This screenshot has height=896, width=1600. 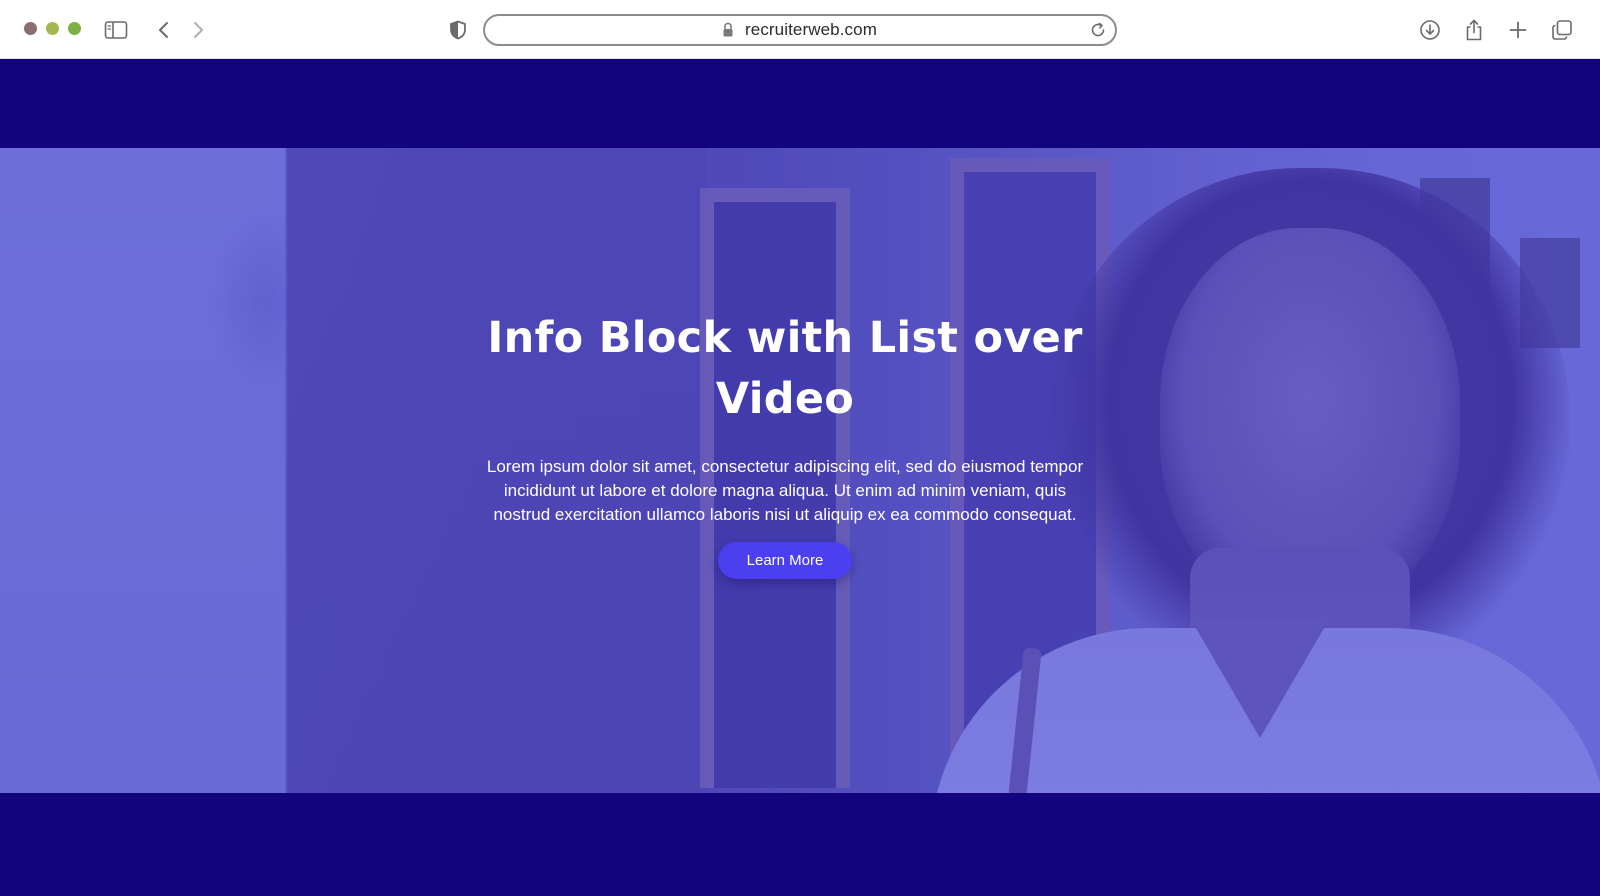 What do you see at coordinates (116, 30) in the screenshot?
I see `sidebar-icon` at bounding box center [116, 30].